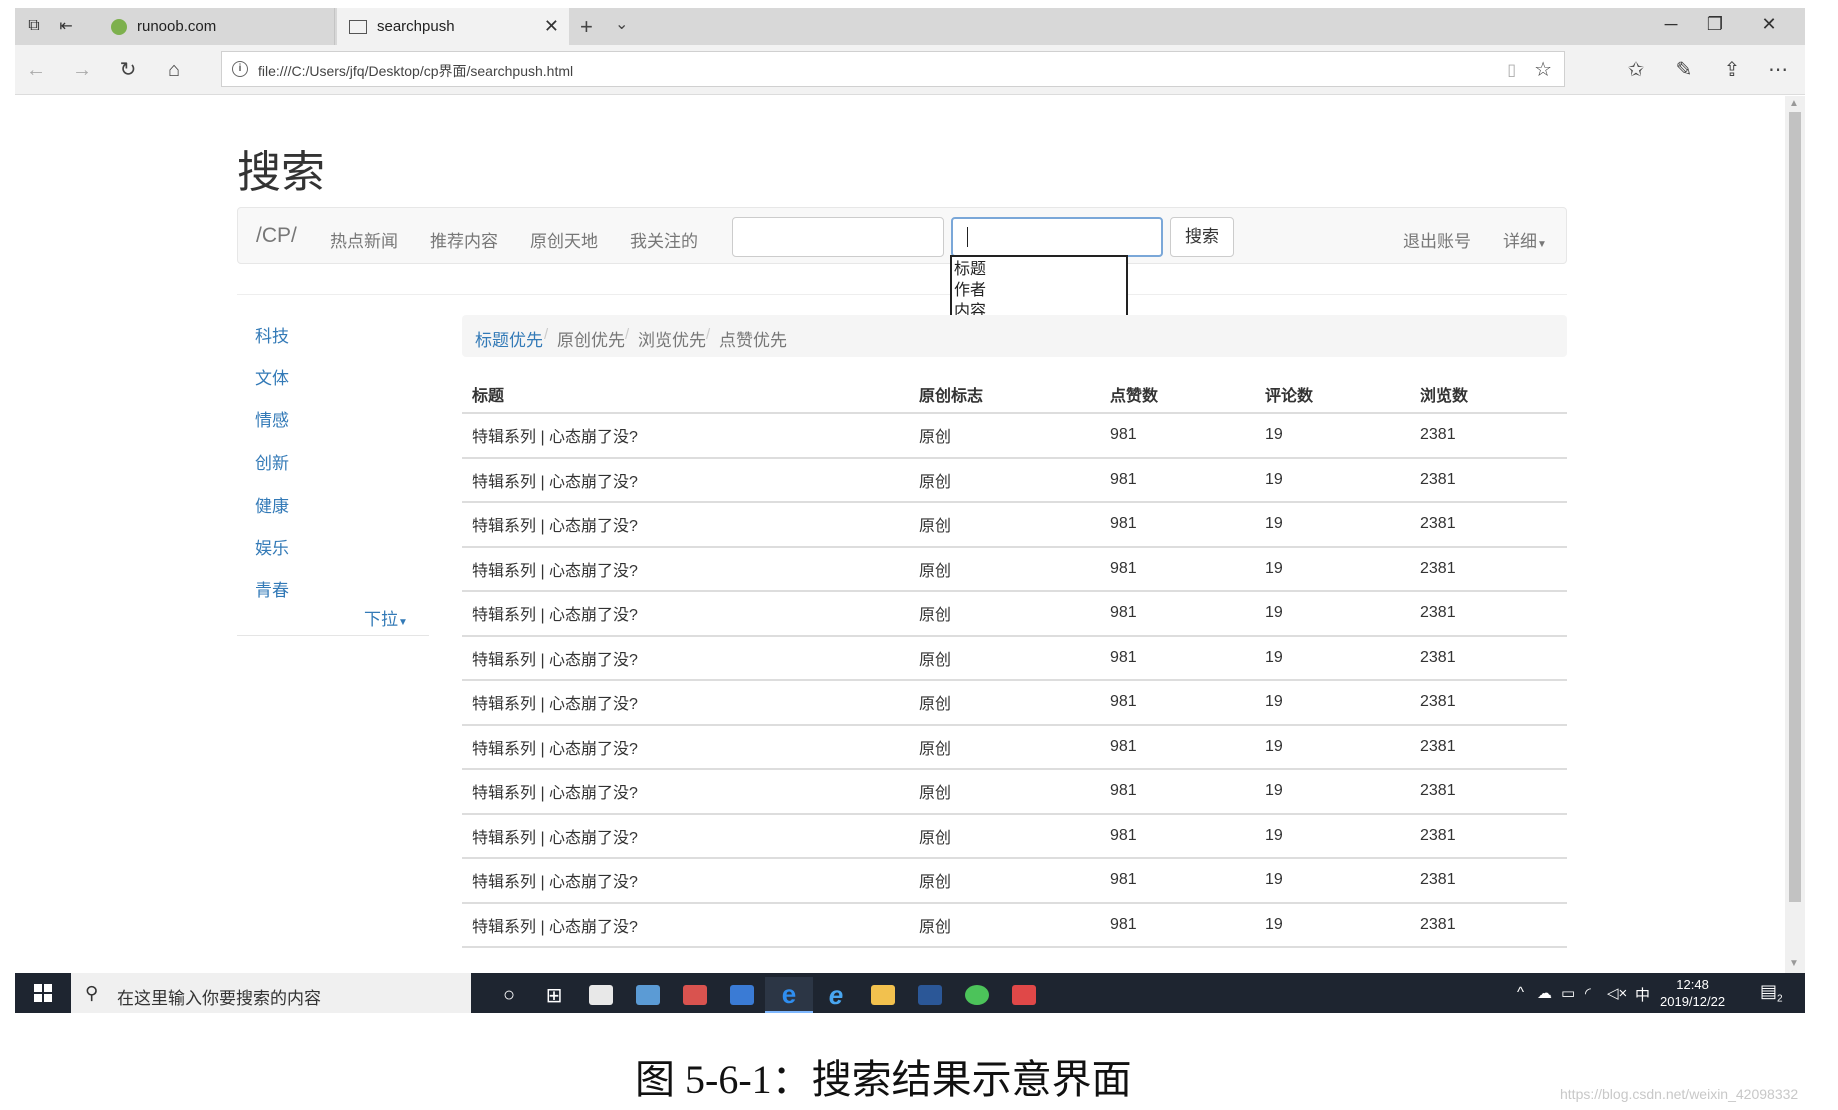 The height and width of the screenshot is (1110, 1838). Describe the element at coordinates (1544, 993) in the screenshot. I see `onedrive-icon: ☁` at that location.